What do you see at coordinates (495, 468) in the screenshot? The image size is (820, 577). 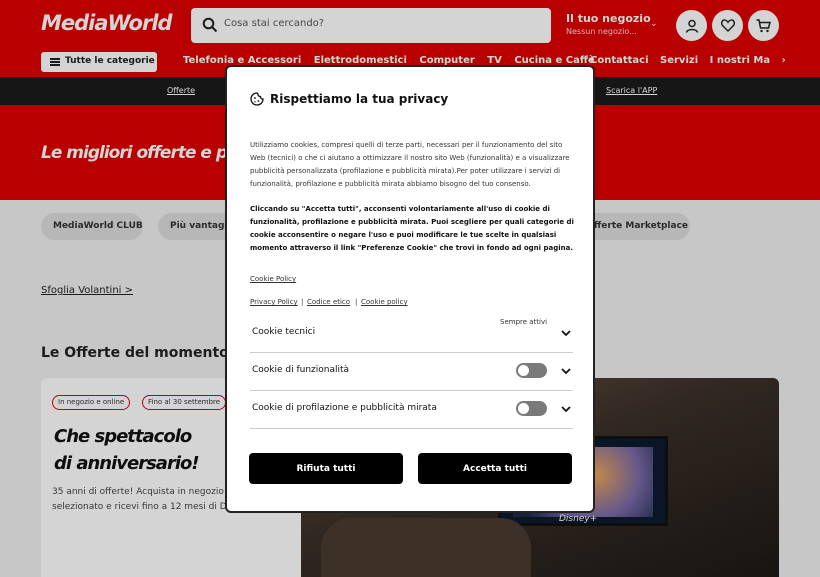 I see `accept-all-button: Accetta tutti` at bounding box center [495, 468].